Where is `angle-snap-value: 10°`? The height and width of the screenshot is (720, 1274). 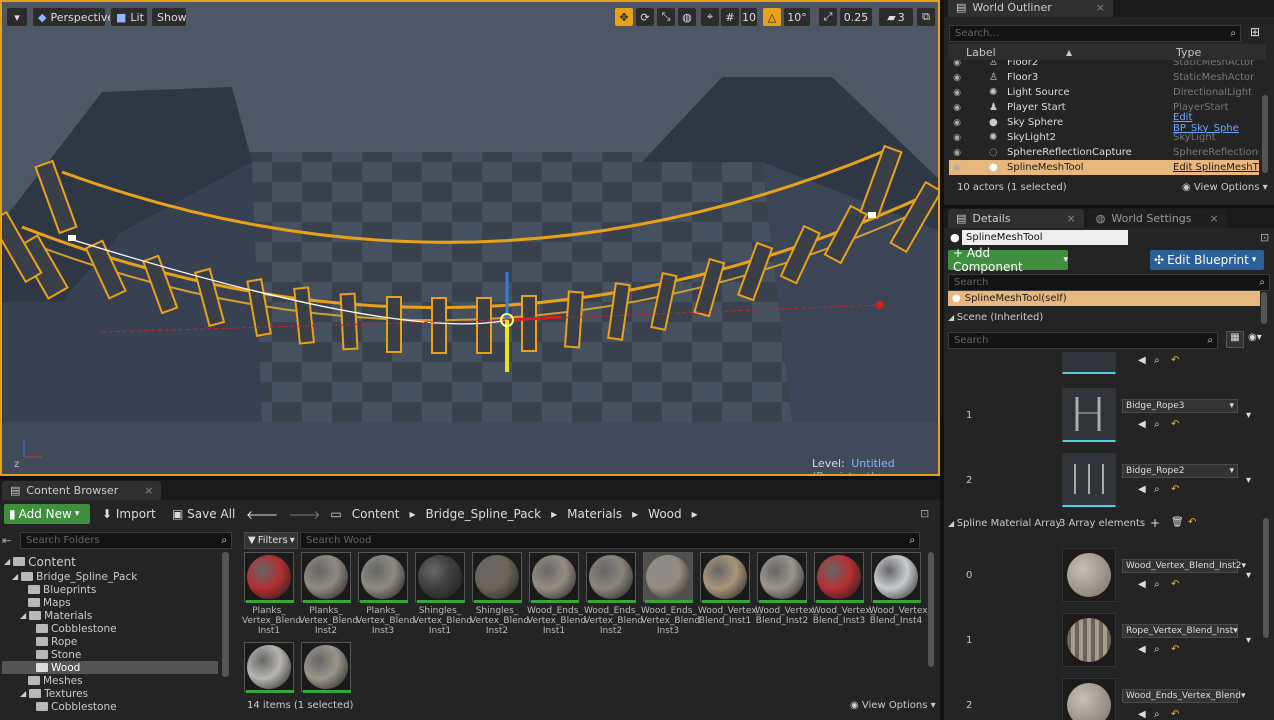 angle-snap-value: 10° is located at coordinates (797, 17).